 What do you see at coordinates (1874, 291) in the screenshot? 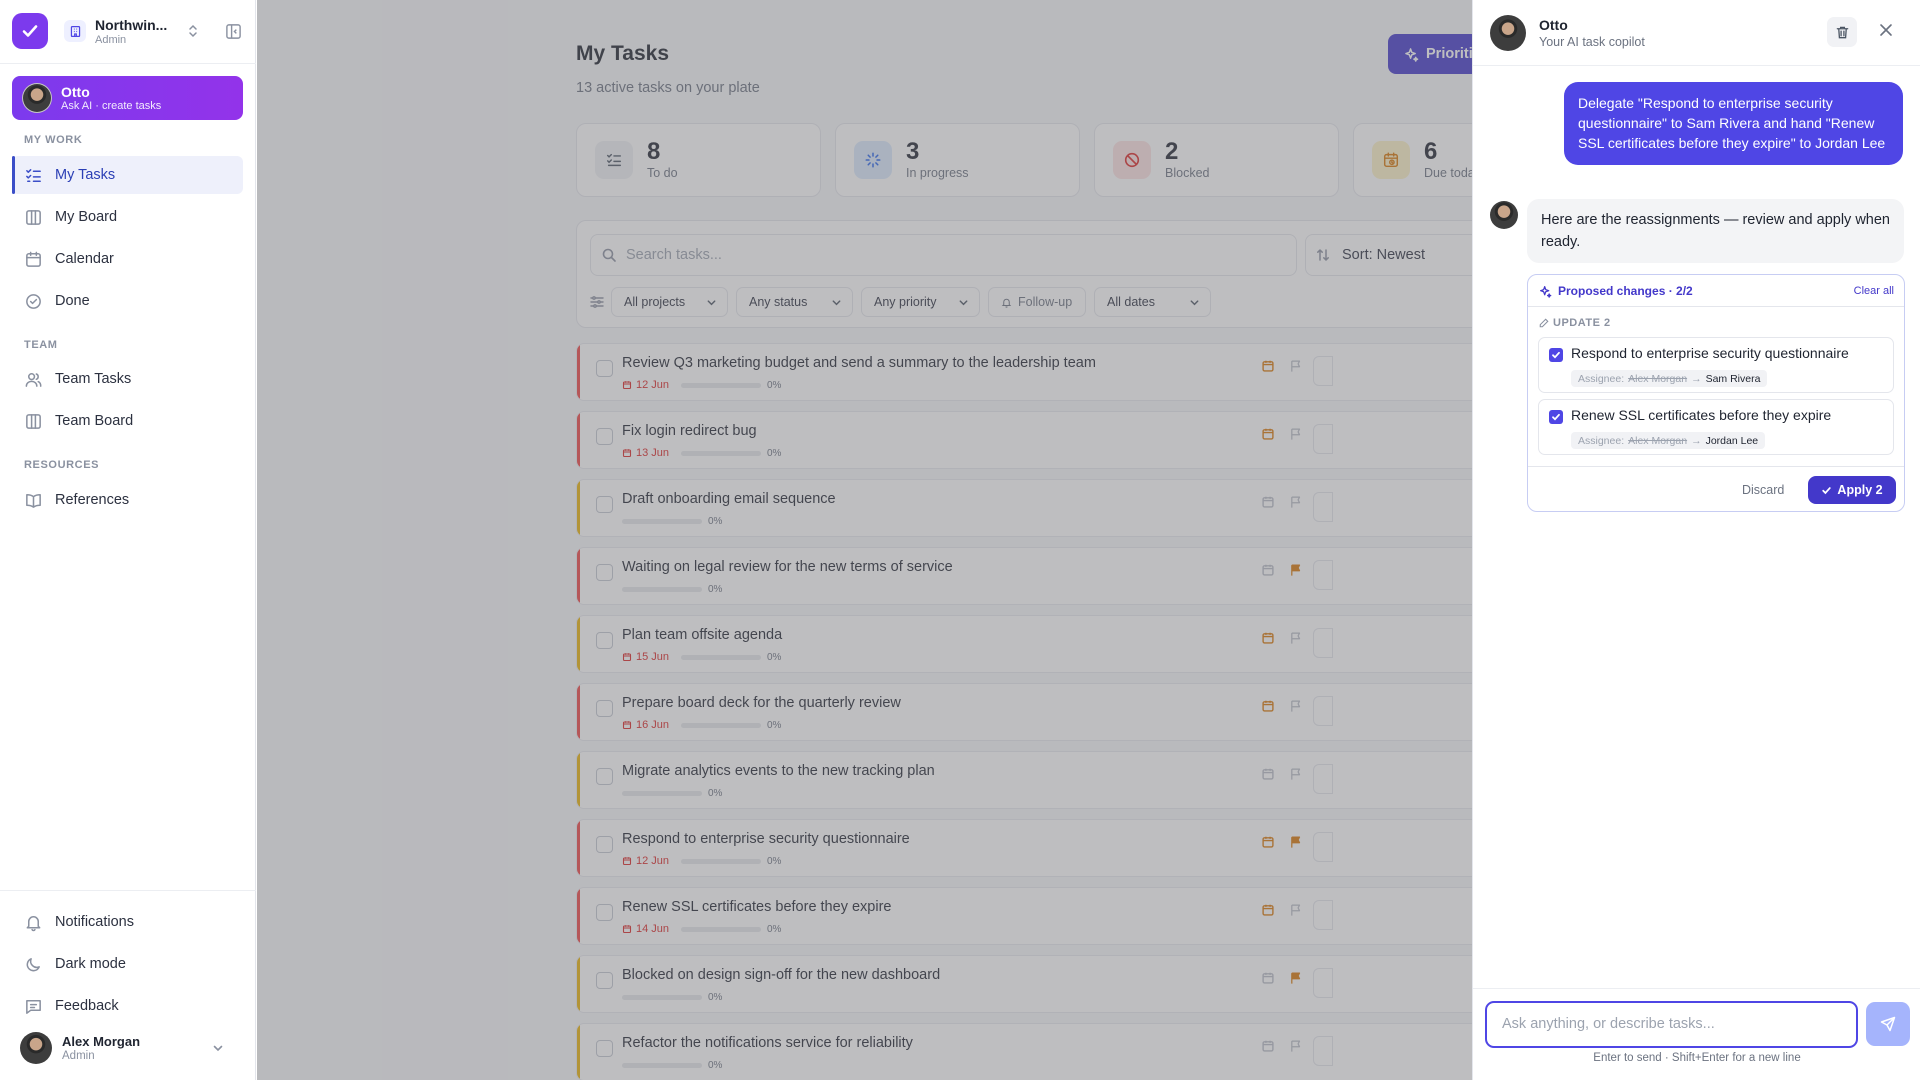
I see `clear-all-button: Clear all` at bounding box center [1874, 291].